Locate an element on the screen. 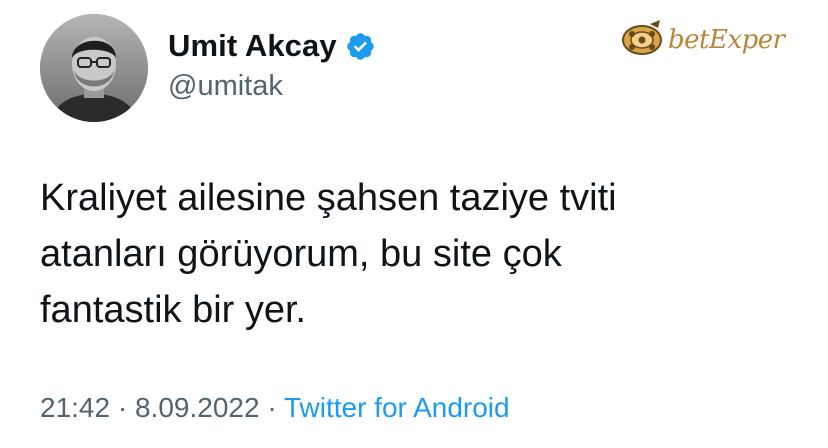 This screenshot has height=448, width=828. tweet-time: 21:42 is located at coordinates (75, 407).